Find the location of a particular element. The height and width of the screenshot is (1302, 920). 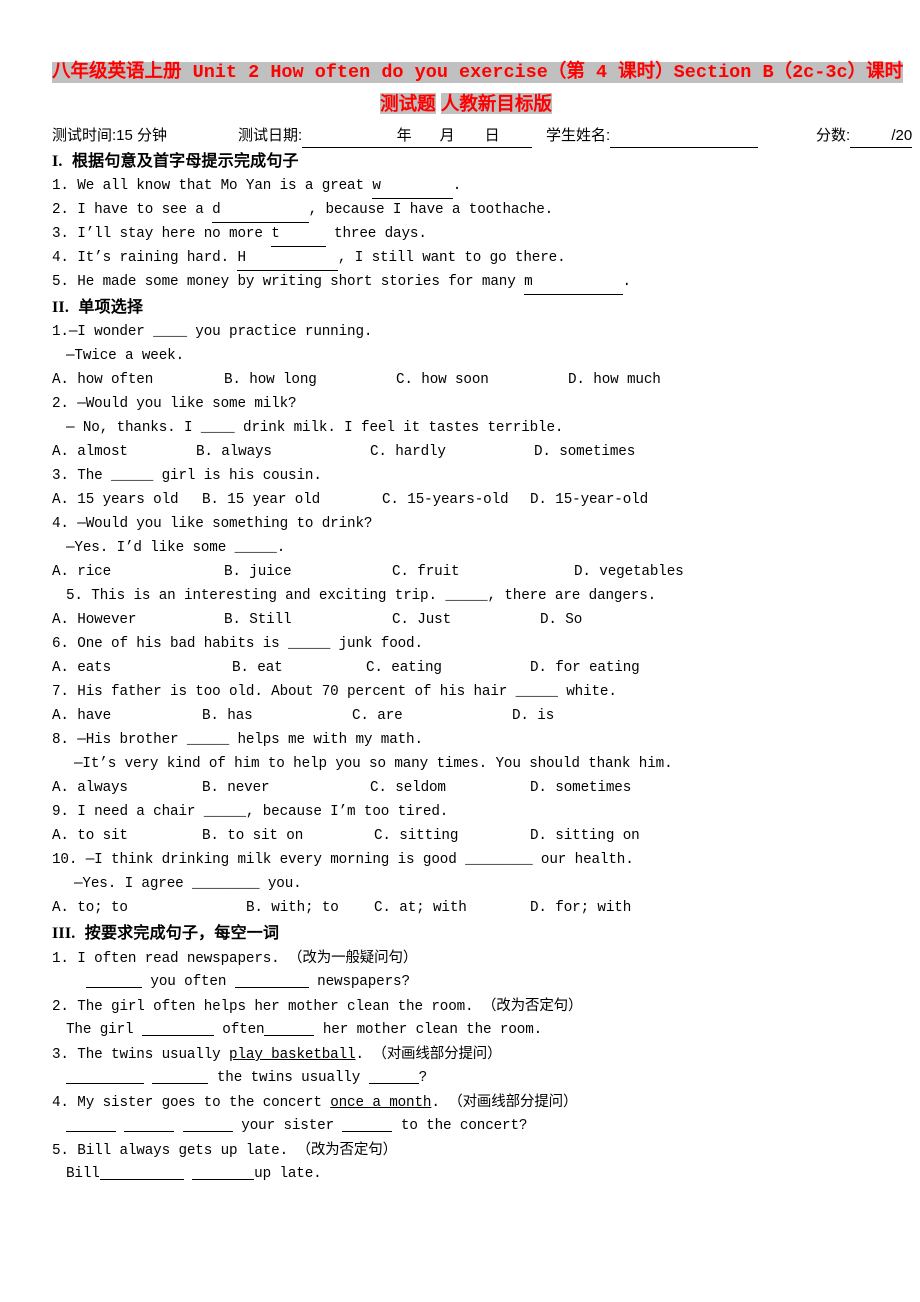

option-a: A. how often is located at coordinates (102, 380).